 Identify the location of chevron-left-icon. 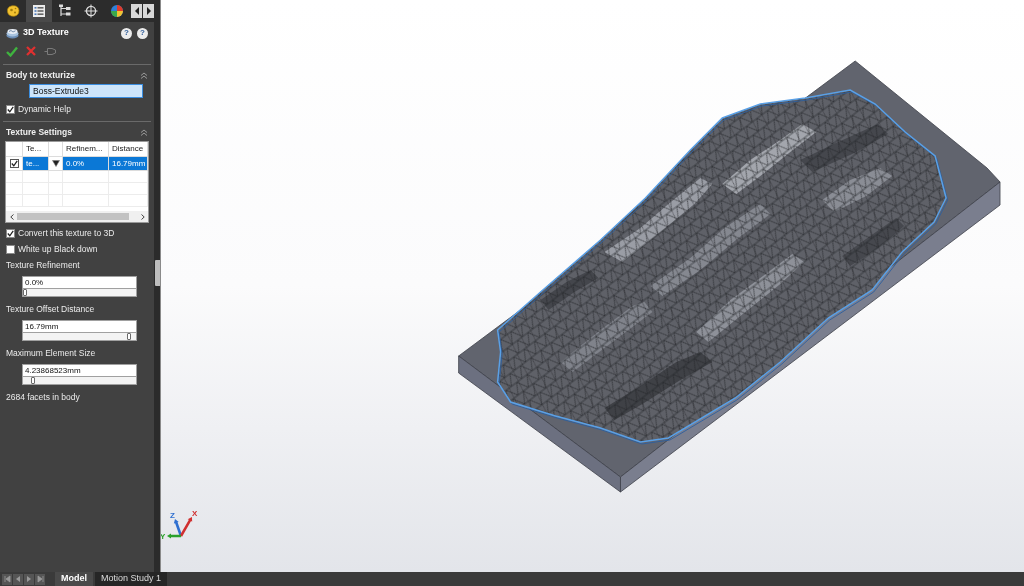
(11, 216).